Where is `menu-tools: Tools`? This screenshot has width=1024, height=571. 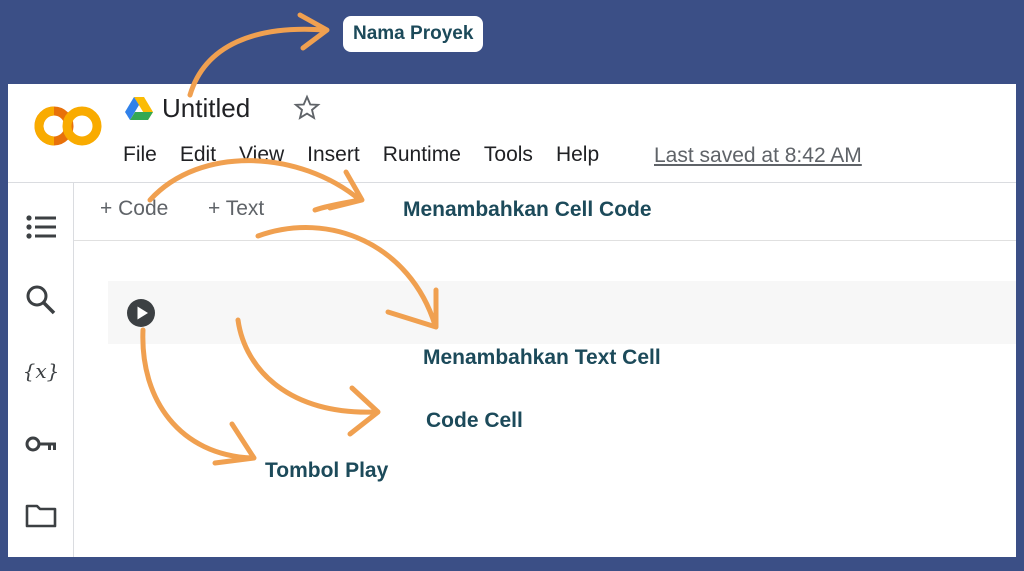 menu-tools: Tools is located at coordinates (508, 155).